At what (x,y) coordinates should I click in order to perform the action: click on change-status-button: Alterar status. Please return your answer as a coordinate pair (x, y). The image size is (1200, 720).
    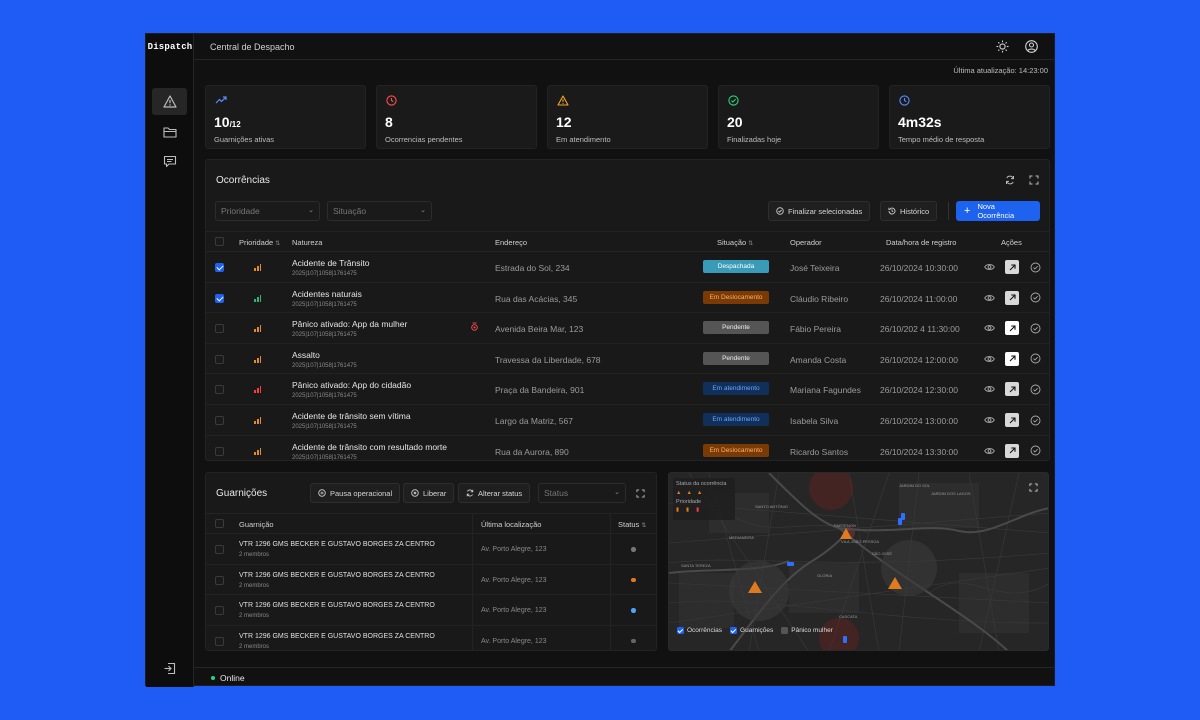
    Looking at the image, I should click on (494, 493).